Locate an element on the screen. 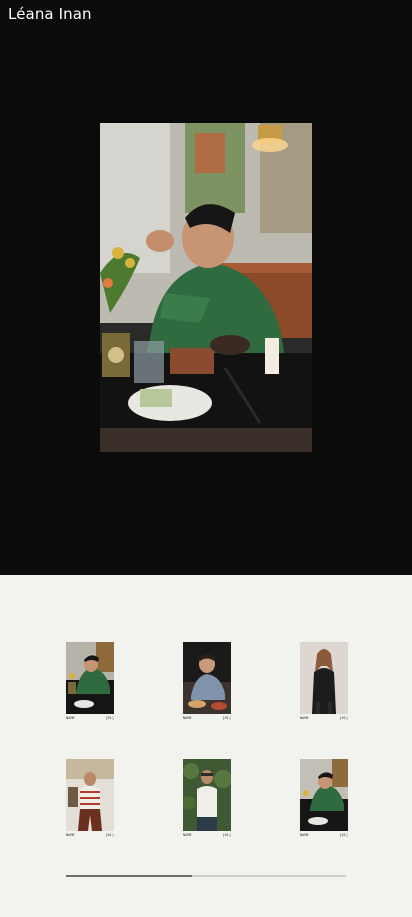 This screenshot has height=917, width=412. site-title: Léana Inan is located at coordinates (50, 14).